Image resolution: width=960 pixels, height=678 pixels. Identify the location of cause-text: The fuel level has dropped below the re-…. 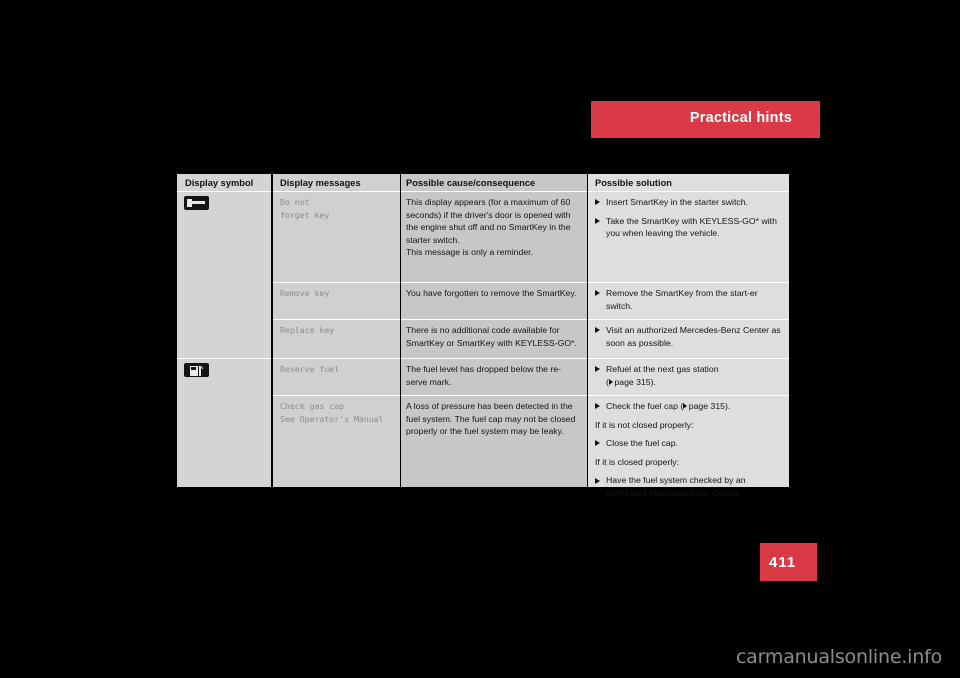
(484, 375).